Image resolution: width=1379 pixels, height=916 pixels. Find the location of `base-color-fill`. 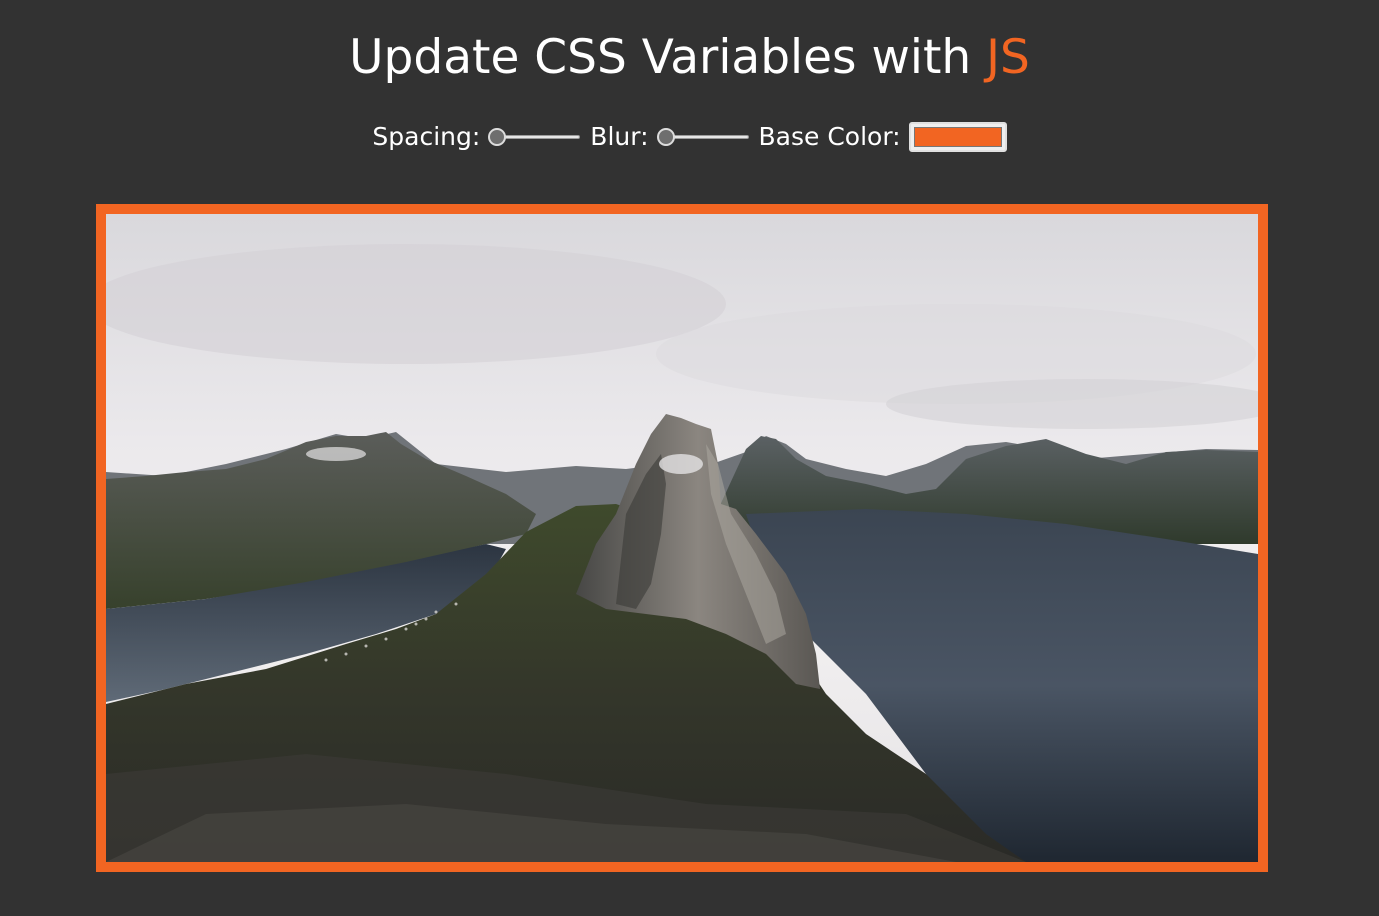

base-color-fill is located at coordinates (957, 137).